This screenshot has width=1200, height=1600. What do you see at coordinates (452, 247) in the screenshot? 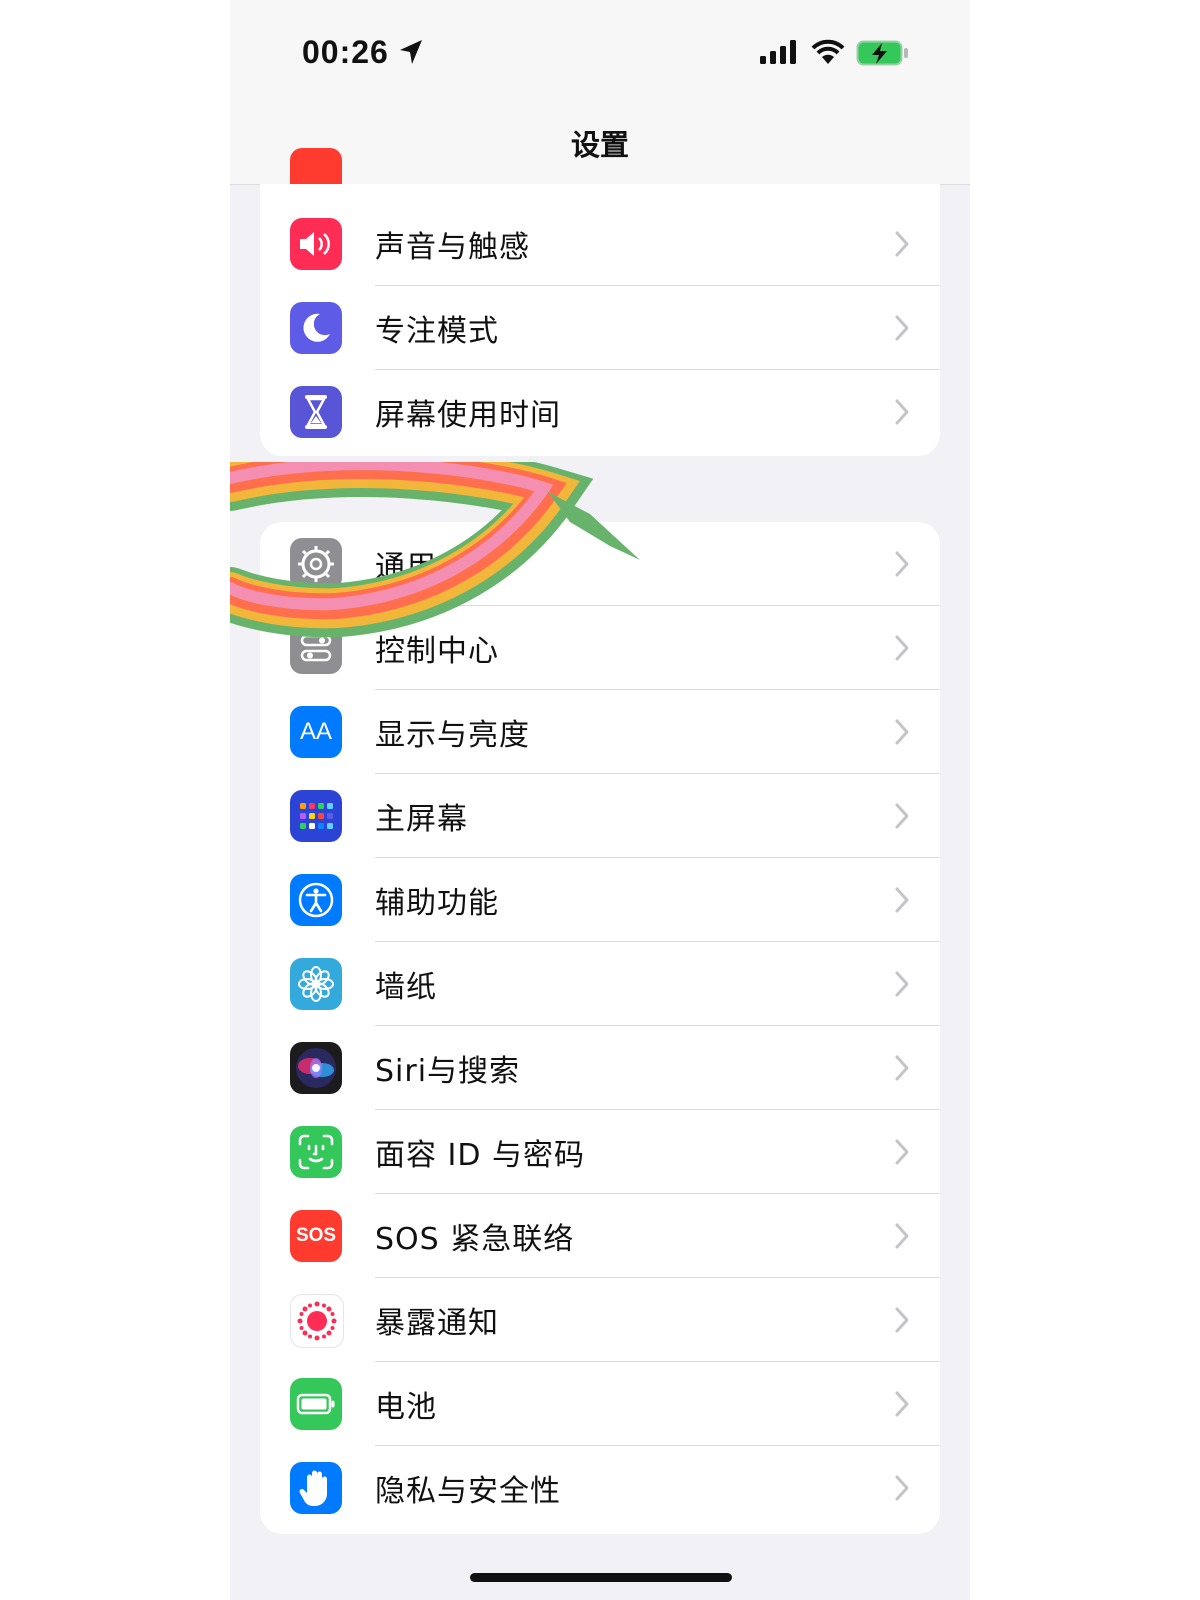
I see `settings-row-label: 声音与触感` at bounding box center [452, 247].